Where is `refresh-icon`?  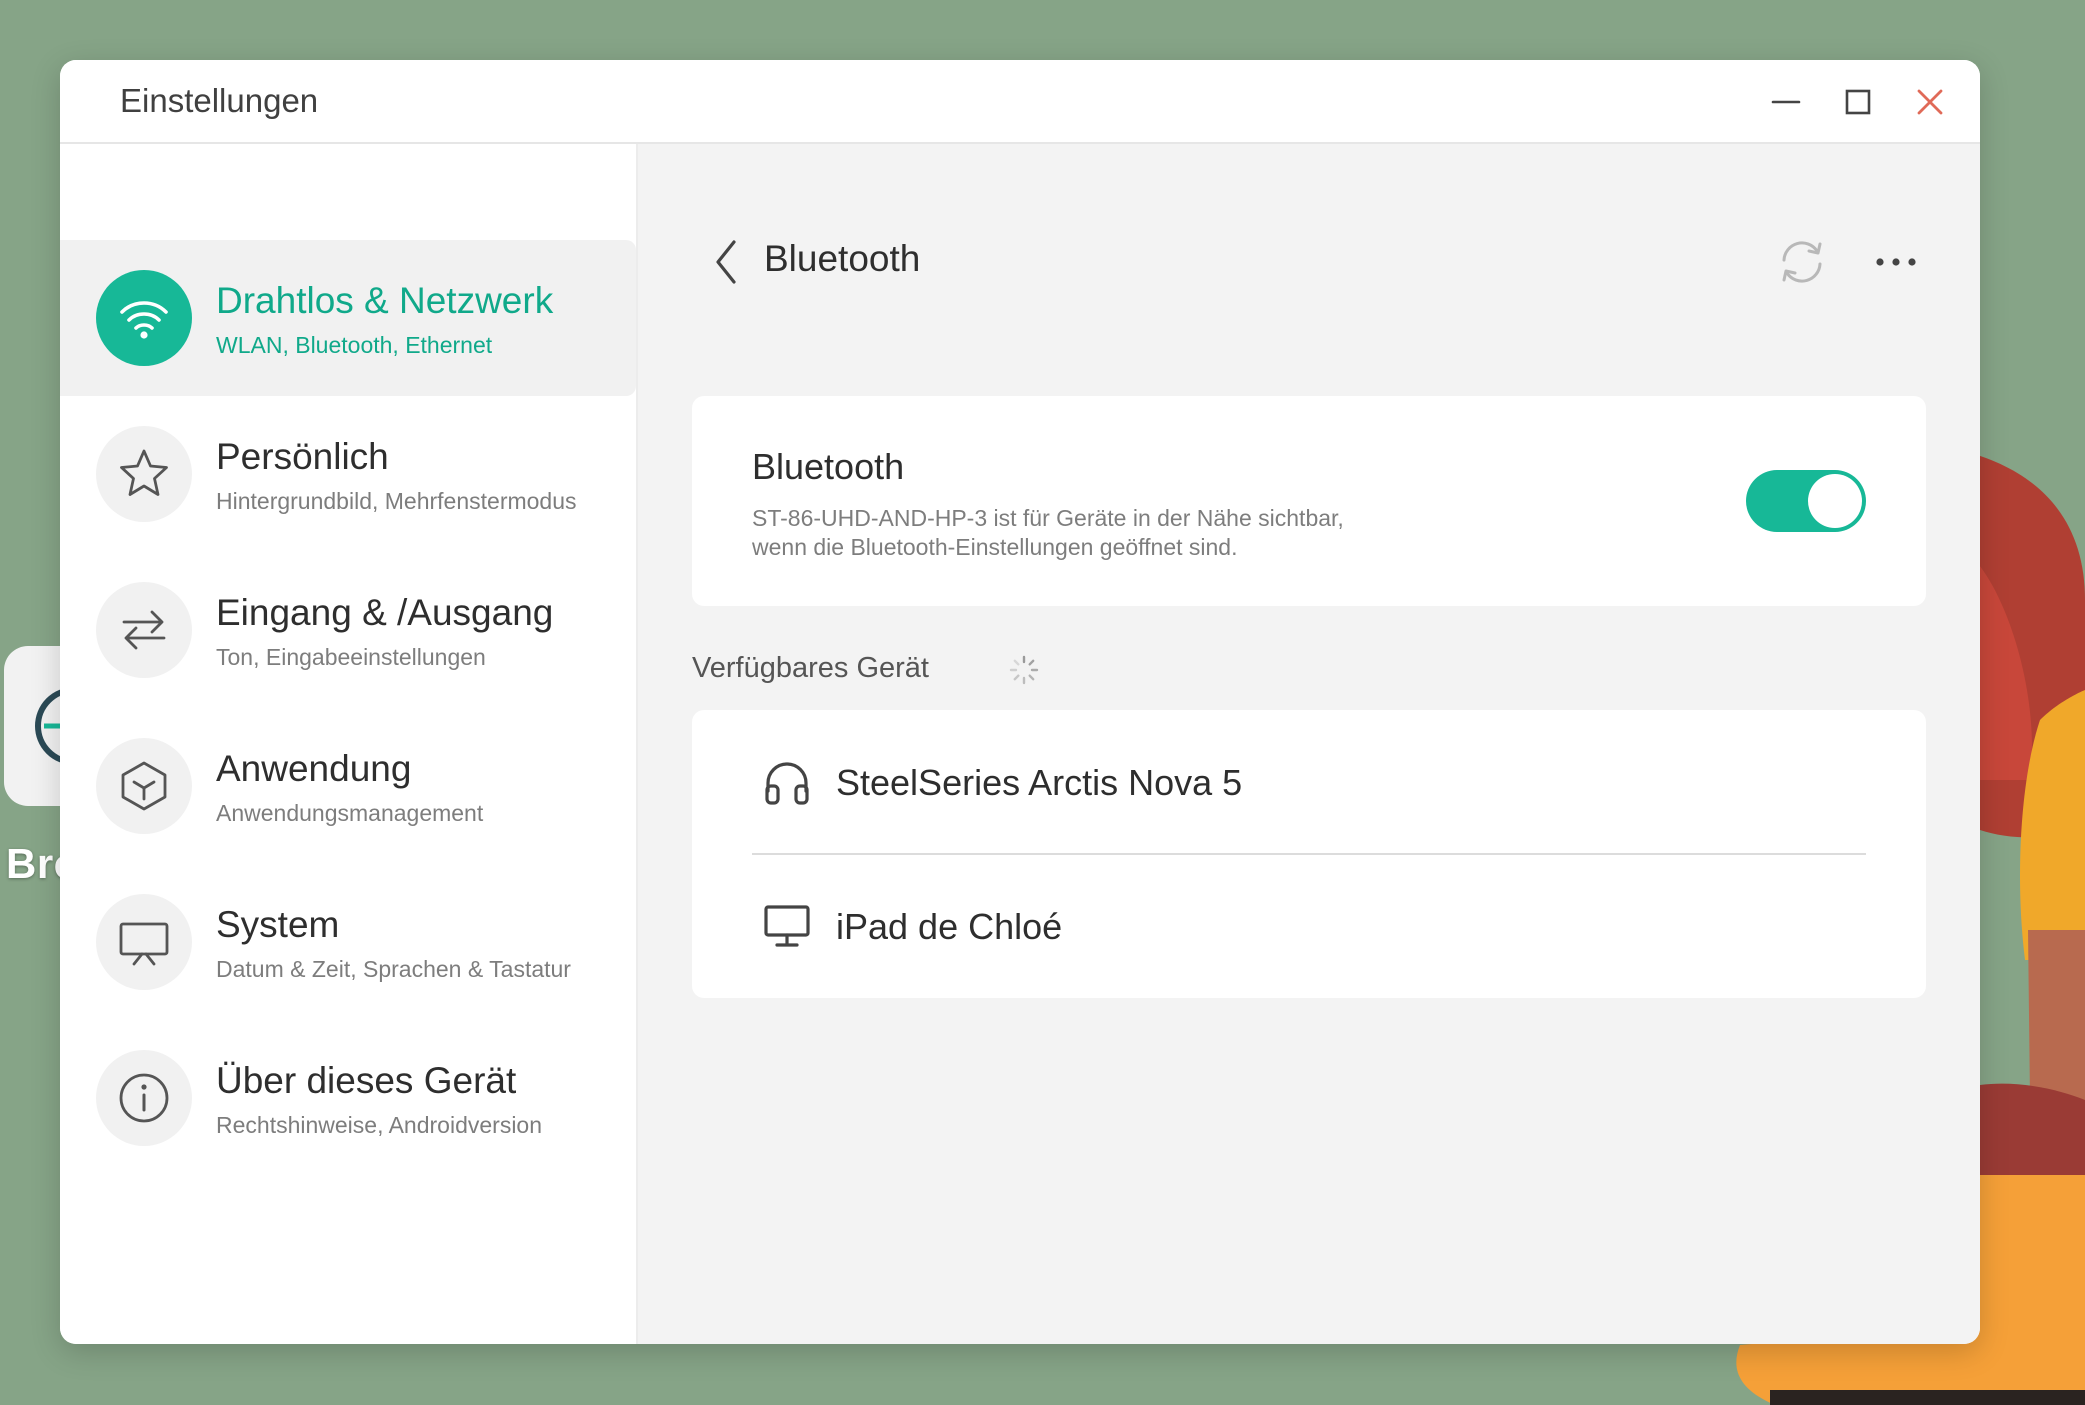
refresh-icon is located at coordinates (1802, 262).